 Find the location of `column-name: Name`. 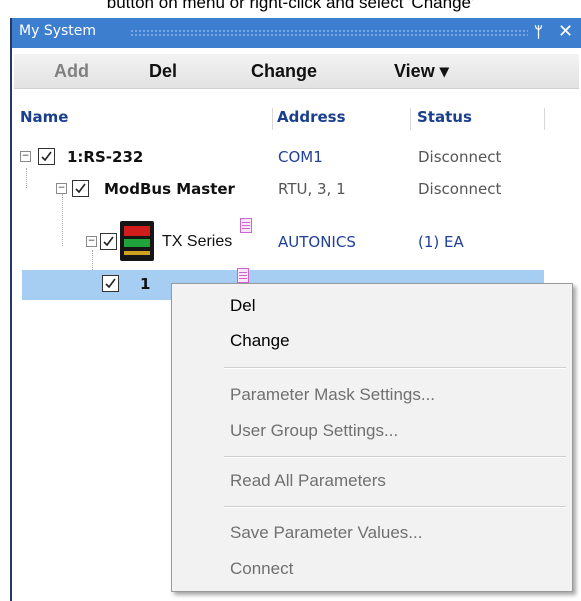

column-name: Name is located at coordinates (44, 117).